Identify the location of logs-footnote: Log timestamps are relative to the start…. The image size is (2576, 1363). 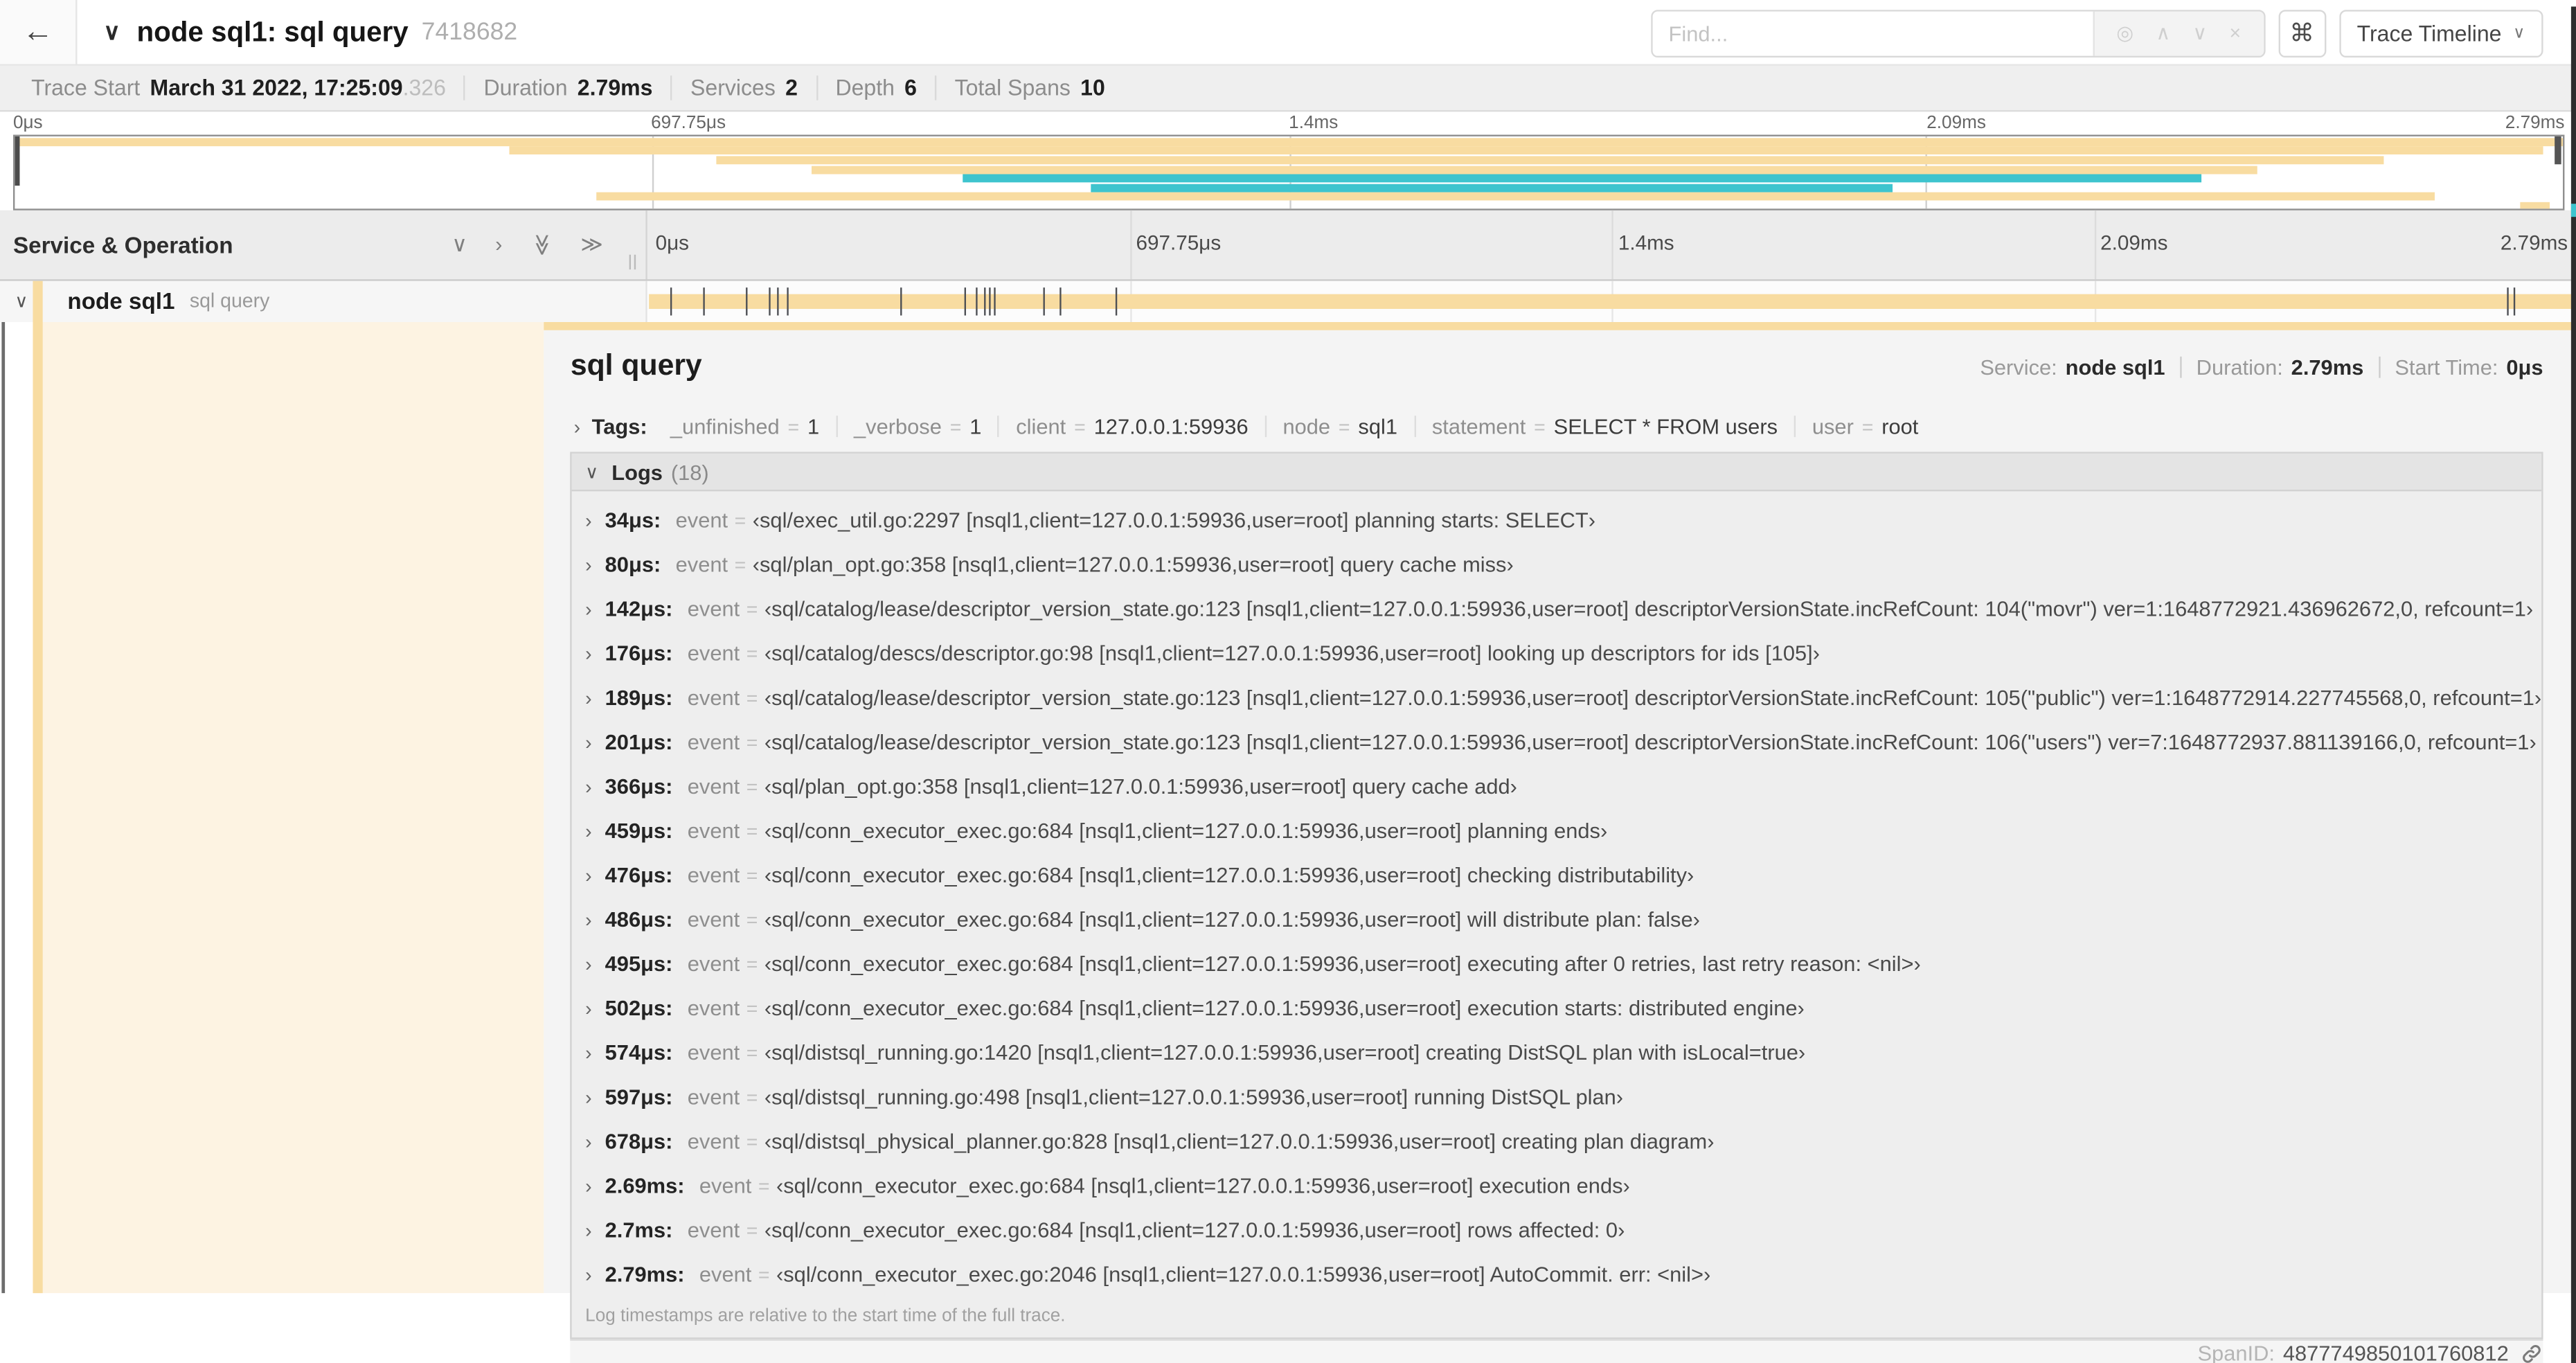
(825, 1316).